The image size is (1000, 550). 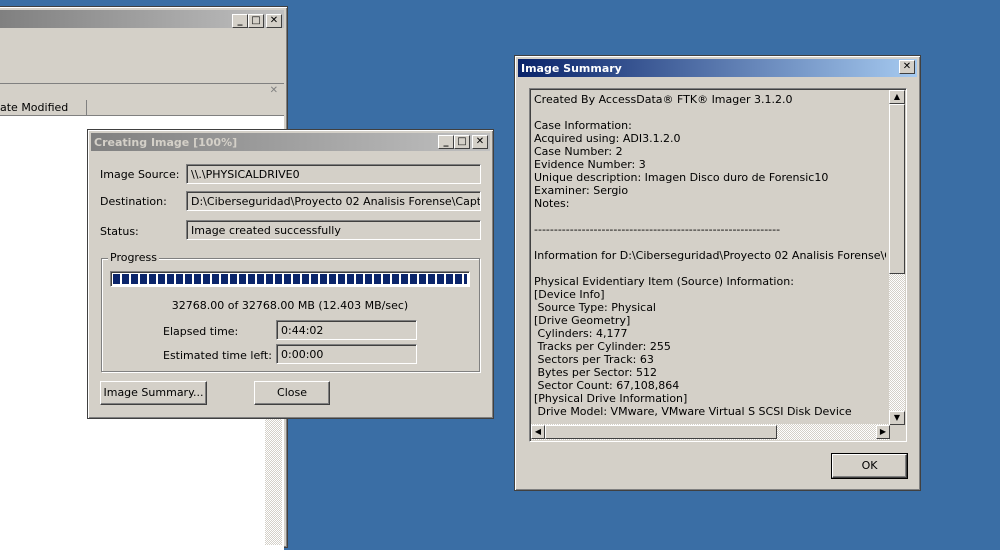 I want to click on summary-line: Notes:, so click(x=552, y=203).